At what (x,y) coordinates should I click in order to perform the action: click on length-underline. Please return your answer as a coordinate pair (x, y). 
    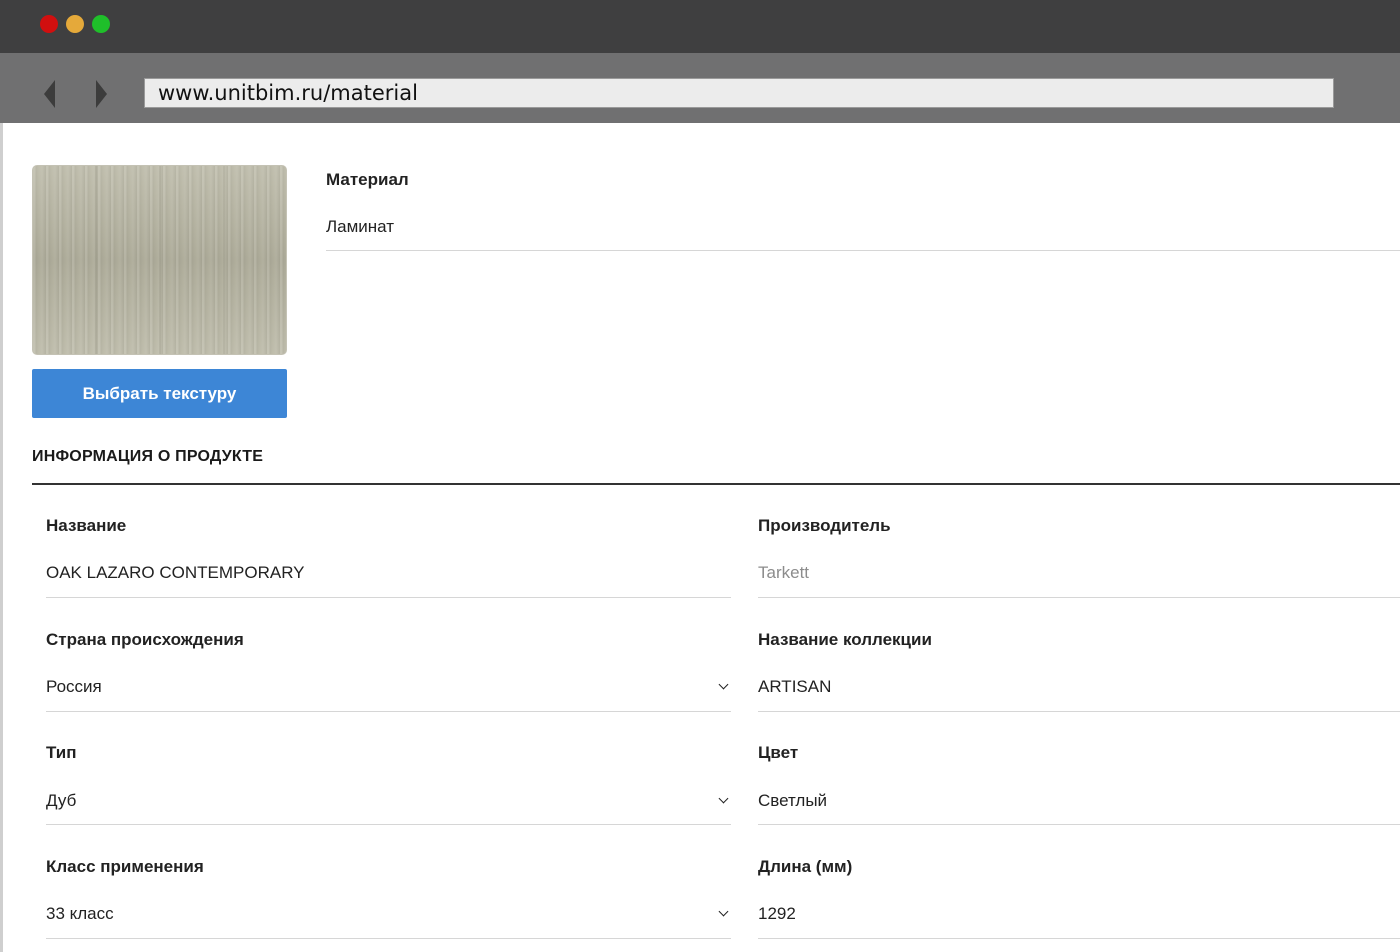
    Looking at the image, I should click on (1079, 938).